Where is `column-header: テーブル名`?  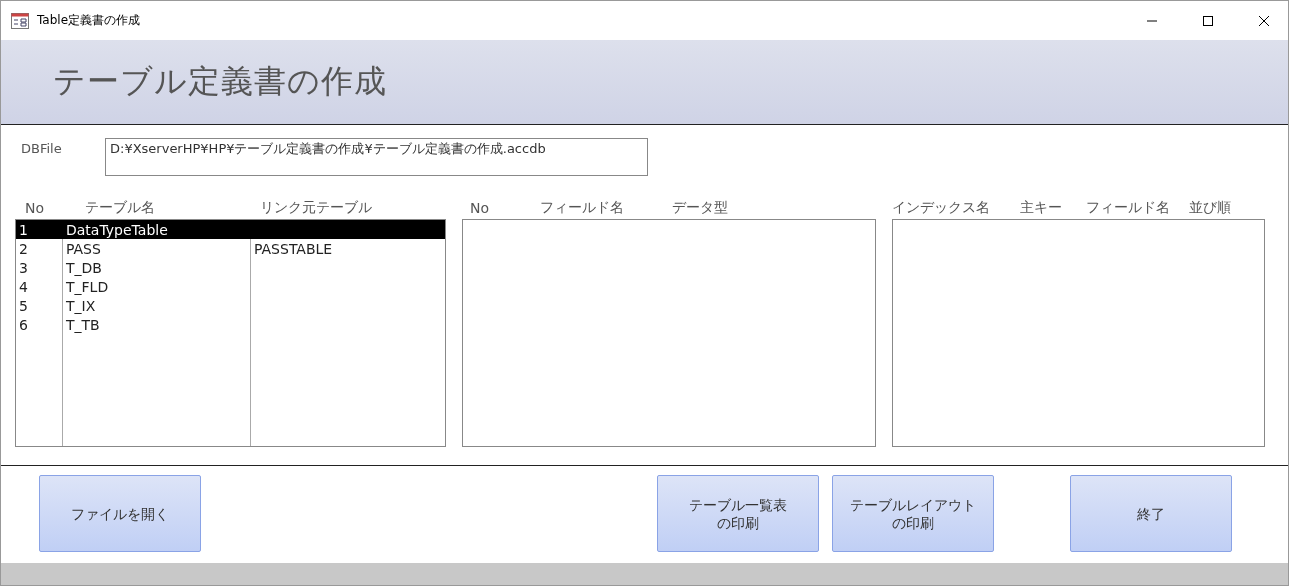 column-header: テーブル名 is located at coordinates (120, 208).